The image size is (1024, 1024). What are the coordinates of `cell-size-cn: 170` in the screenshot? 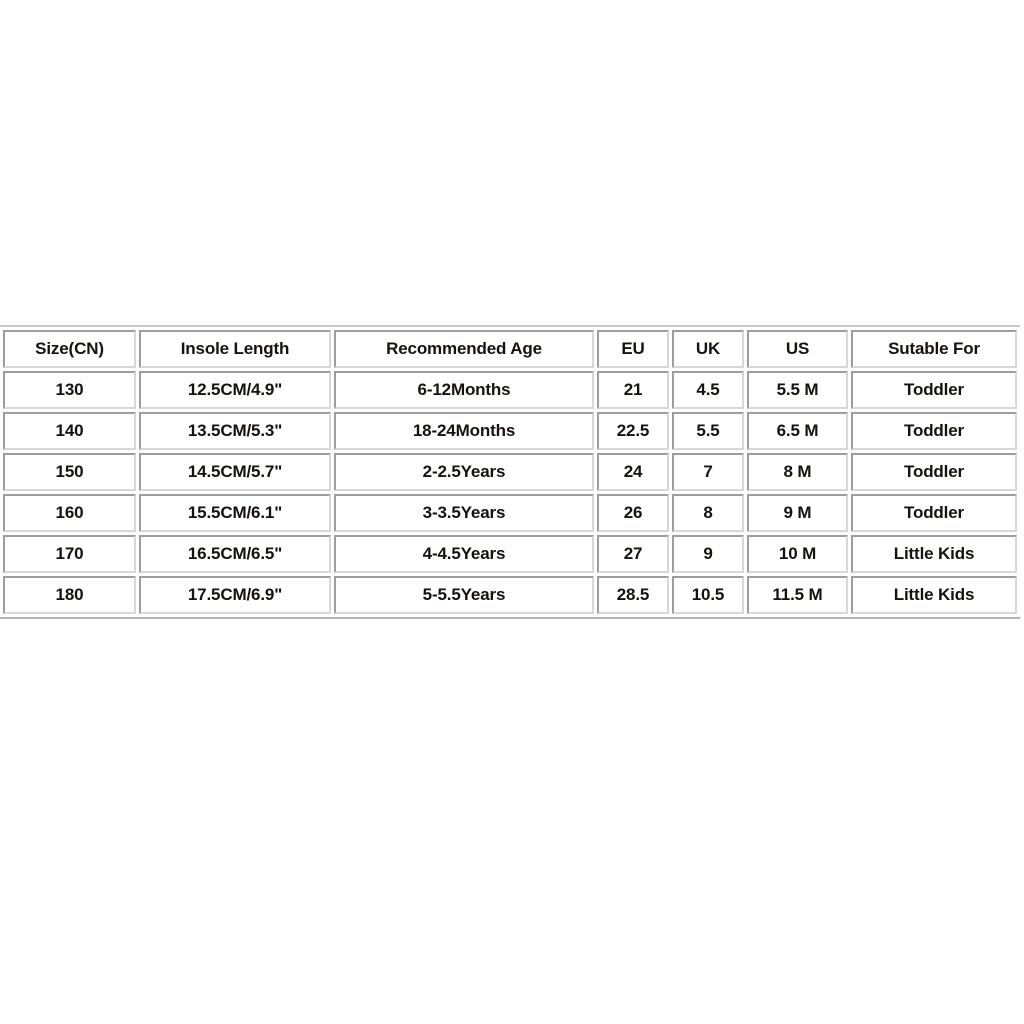 It's located at (69, 554).